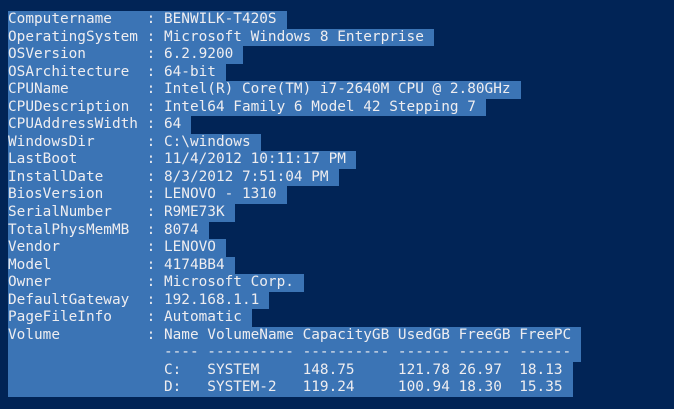  Describe the element at coordinates (254, 159) in the screenshot. I see `property-value: 11/4/2012 10:11:17 PM` at that location.